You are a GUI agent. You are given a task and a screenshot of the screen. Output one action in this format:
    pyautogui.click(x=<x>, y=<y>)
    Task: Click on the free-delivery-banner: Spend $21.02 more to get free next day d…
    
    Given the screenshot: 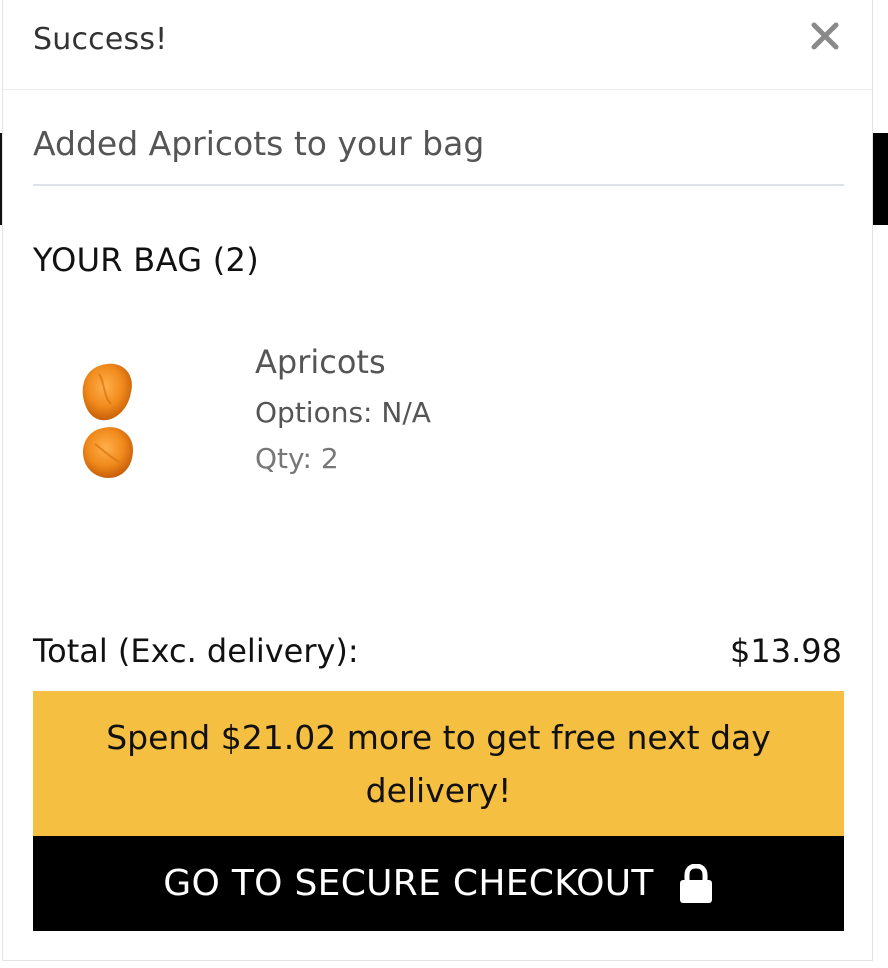 What is the action you would take?
    pyautogui.click(x=438, y=763)
    